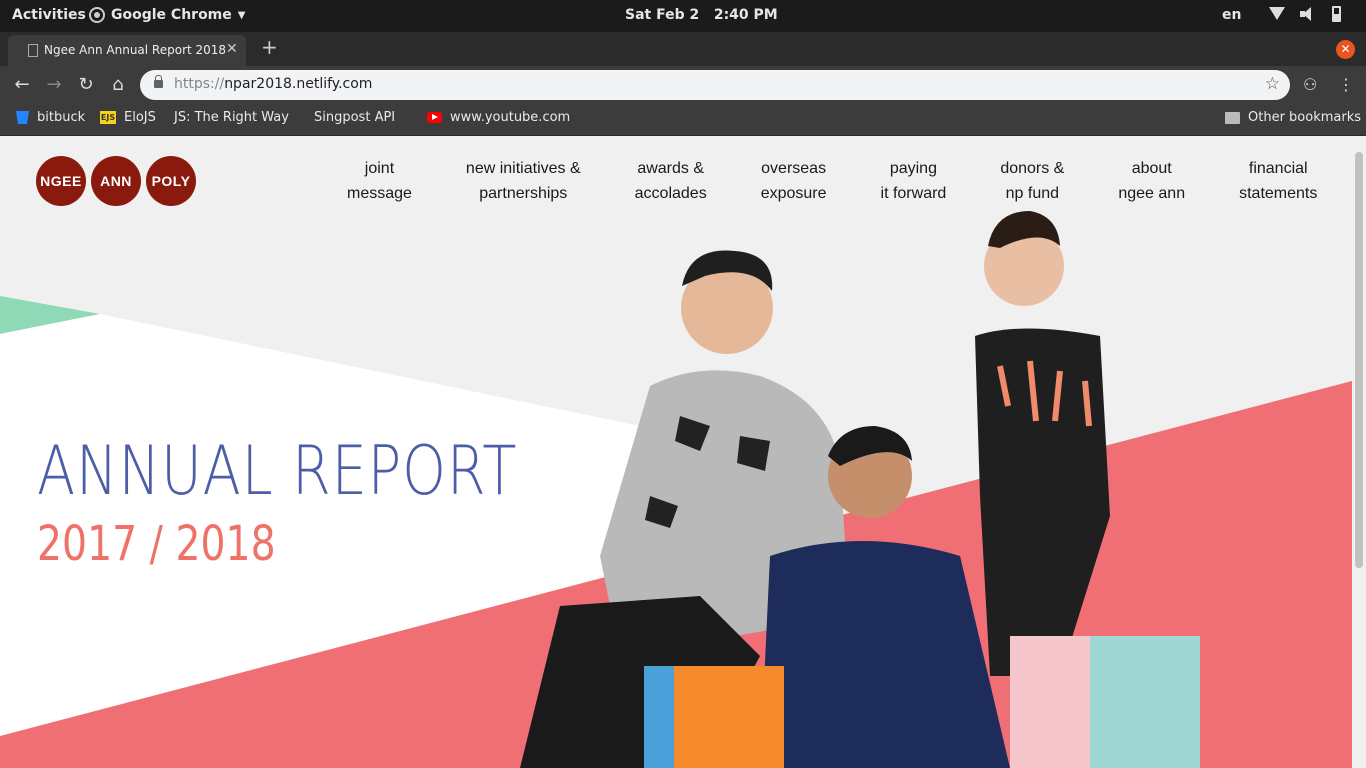  What do you see at coordinates (434, 117) in the screenshot?
I see `youtube-icon` at bounding box center [434, 117].